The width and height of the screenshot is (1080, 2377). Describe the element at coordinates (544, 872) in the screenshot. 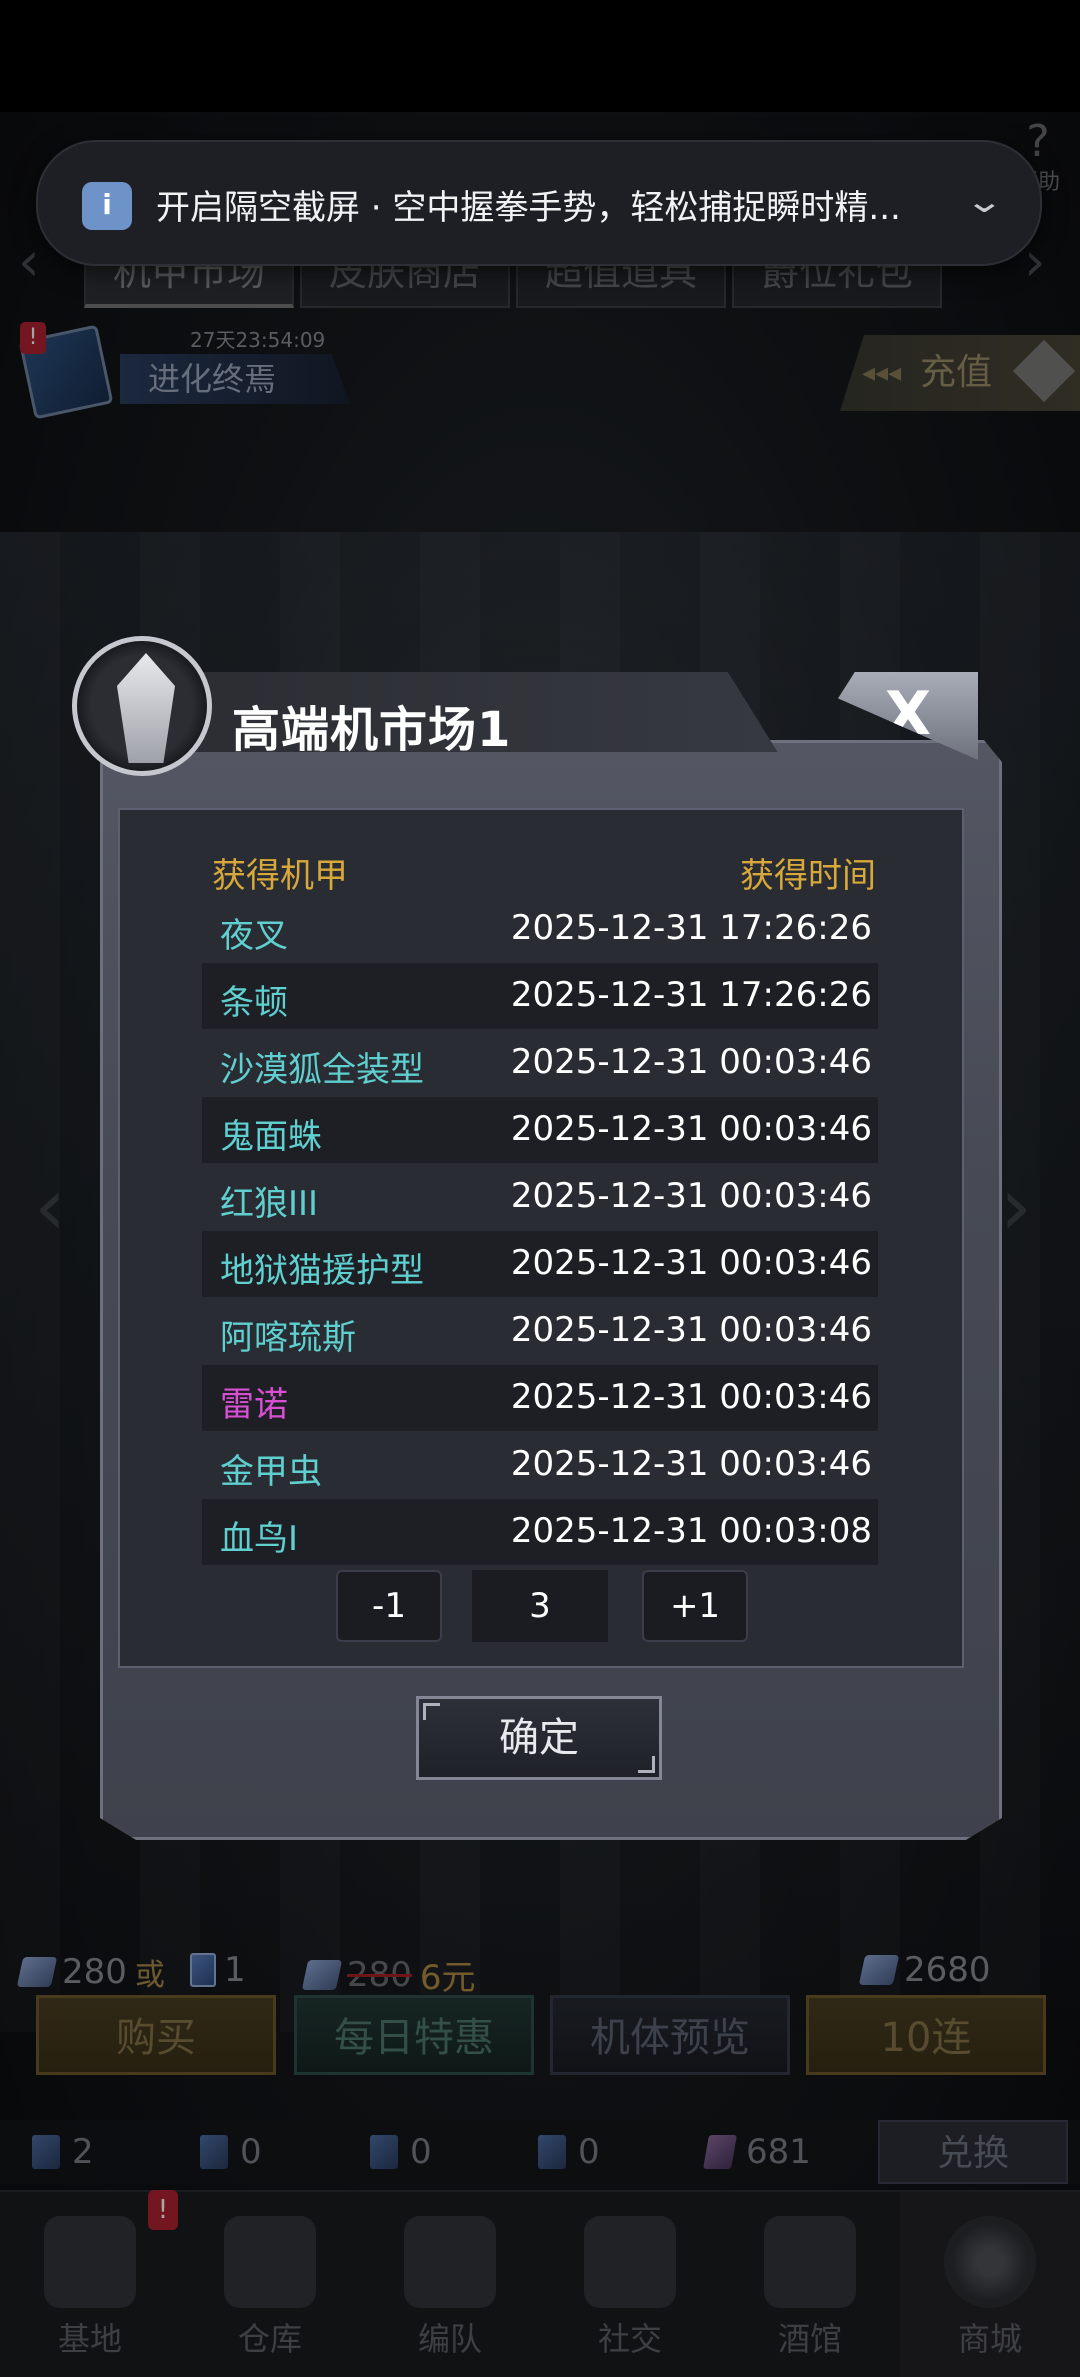

I see `history-header: 获得机甲 获得时间` at that location.